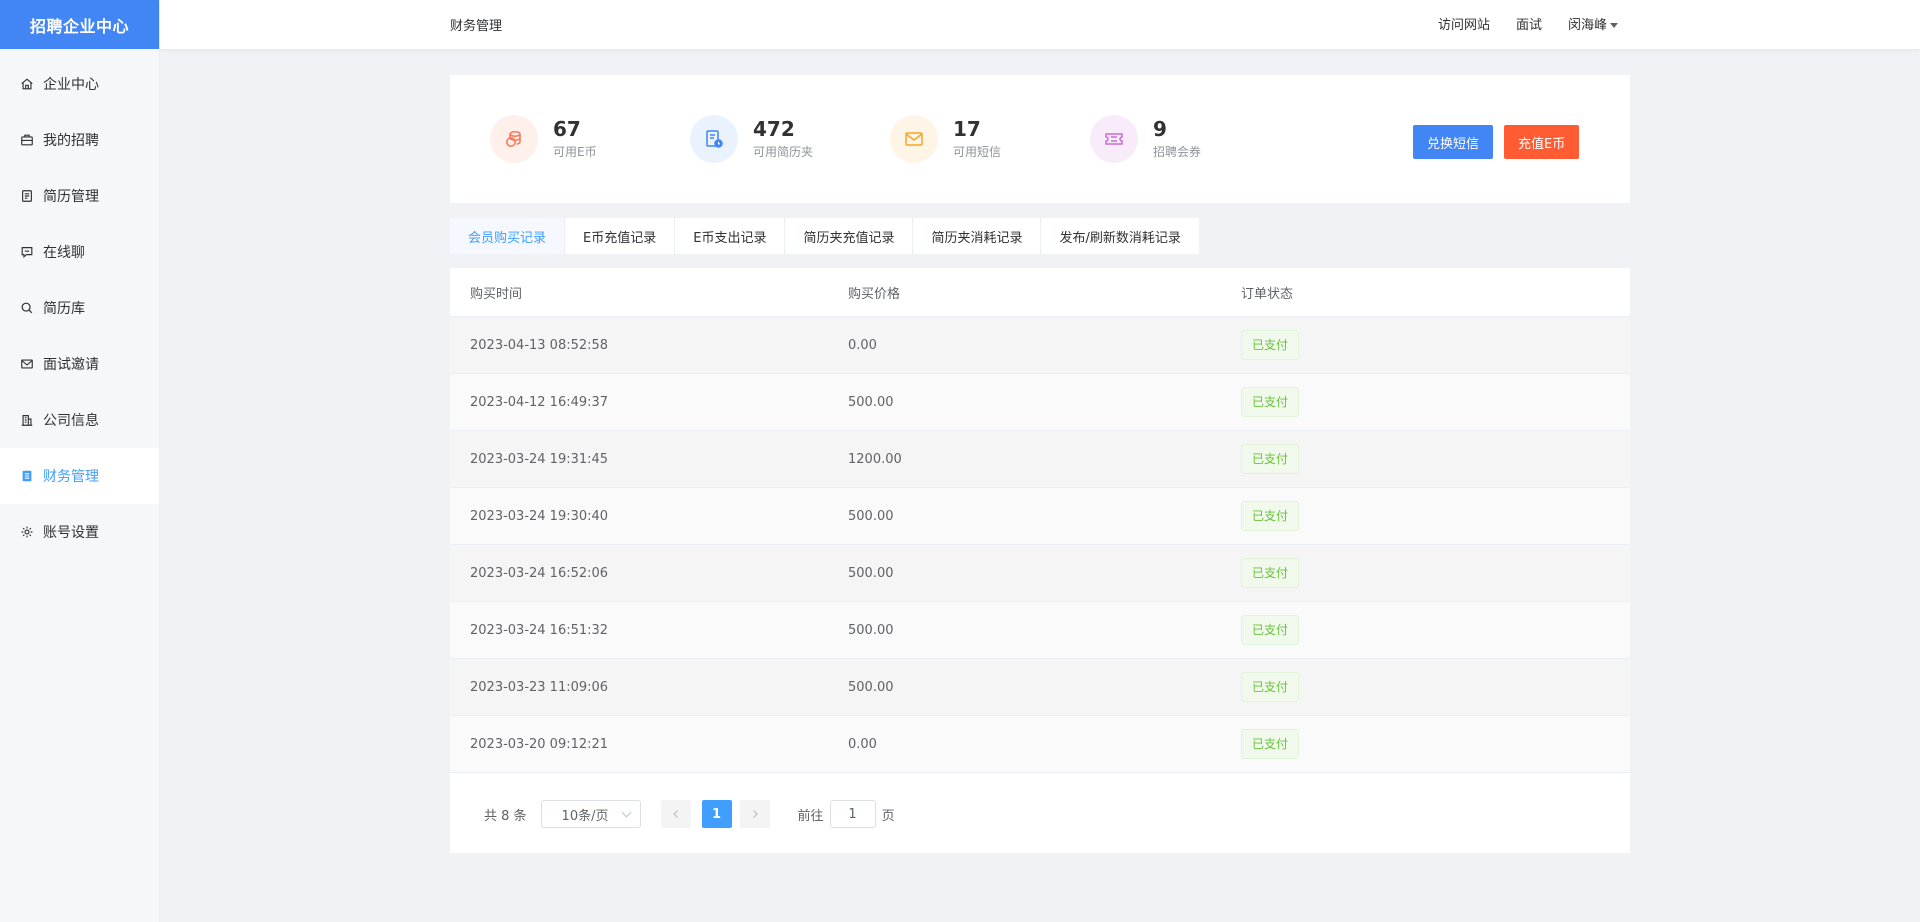 This screenshot has width=1920, height=922. I want to click on prev-page-button, so click(675, 814).